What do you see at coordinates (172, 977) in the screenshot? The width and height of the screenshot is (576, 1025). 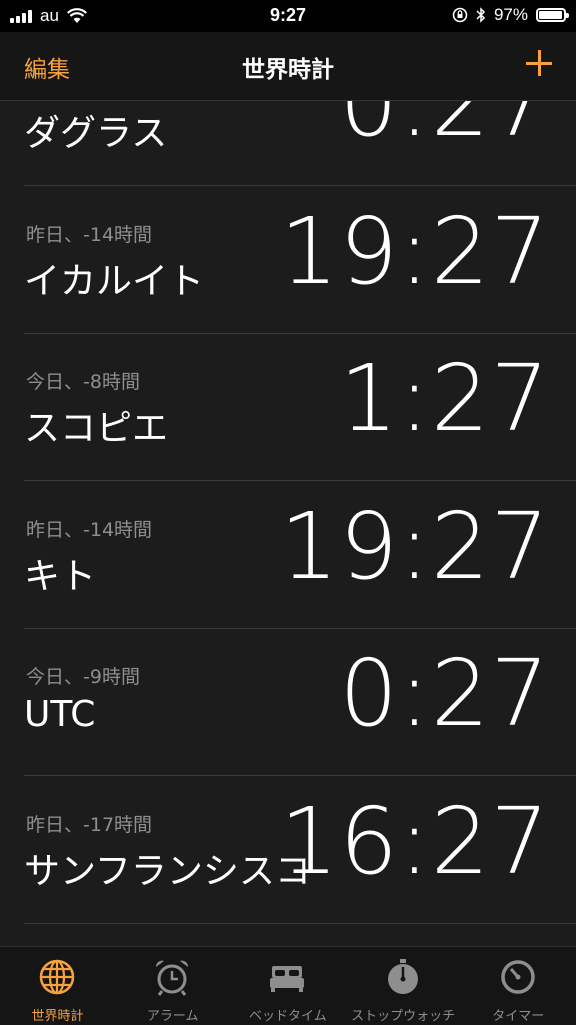 I see `alarm-clock-icon` at bounding box center [172, 977].